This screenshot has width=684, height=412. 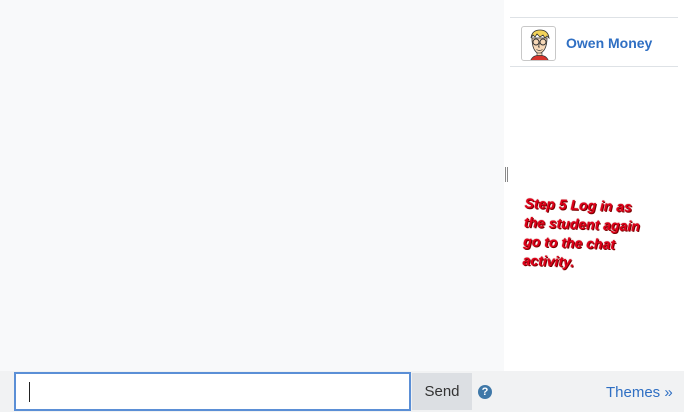 I want to click on help-icon: ?, so click(x=485, y=392).